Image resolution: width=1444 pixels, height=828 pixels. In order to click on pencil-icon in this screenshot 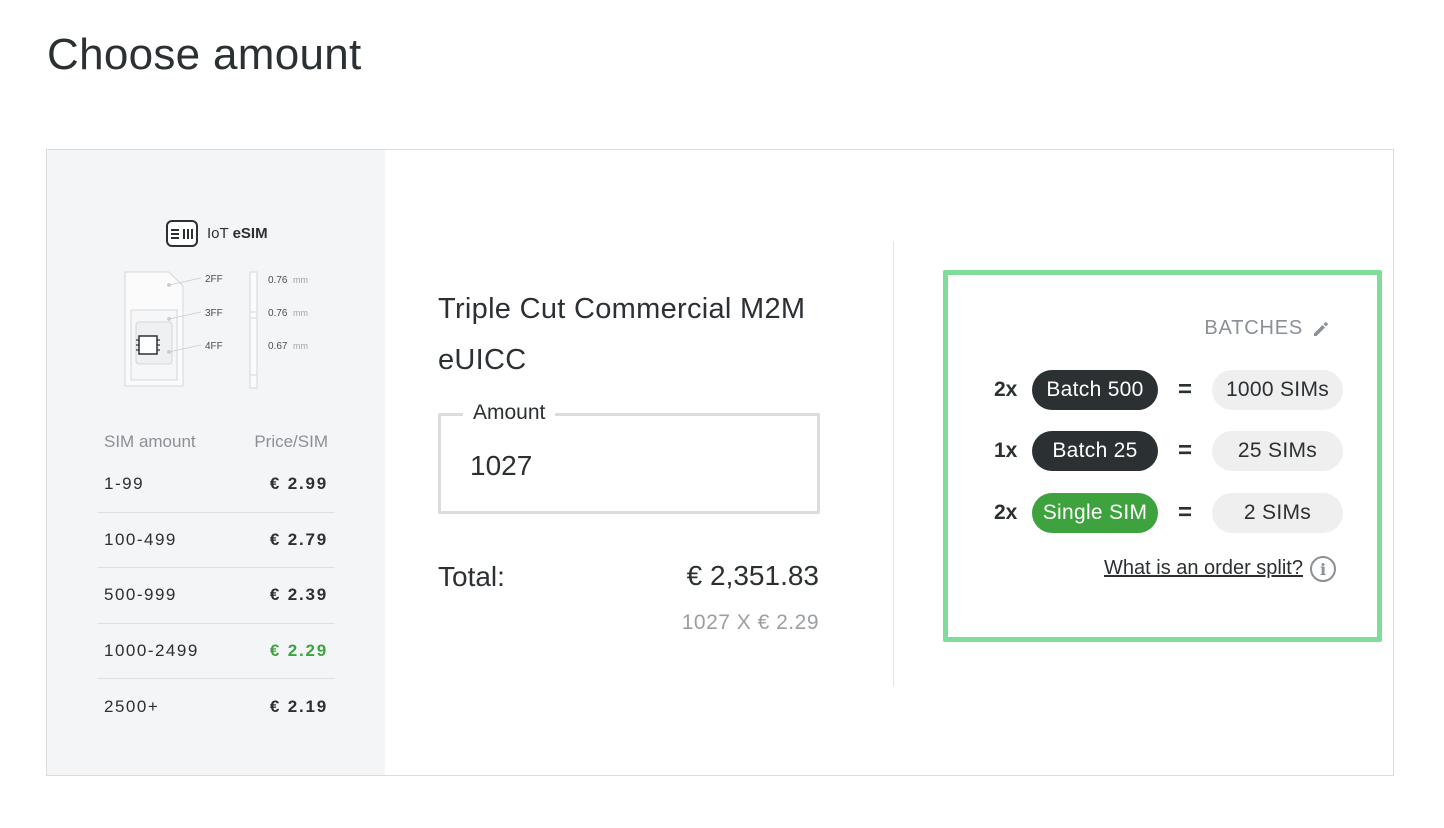, I will do `click(1321, 329)`.